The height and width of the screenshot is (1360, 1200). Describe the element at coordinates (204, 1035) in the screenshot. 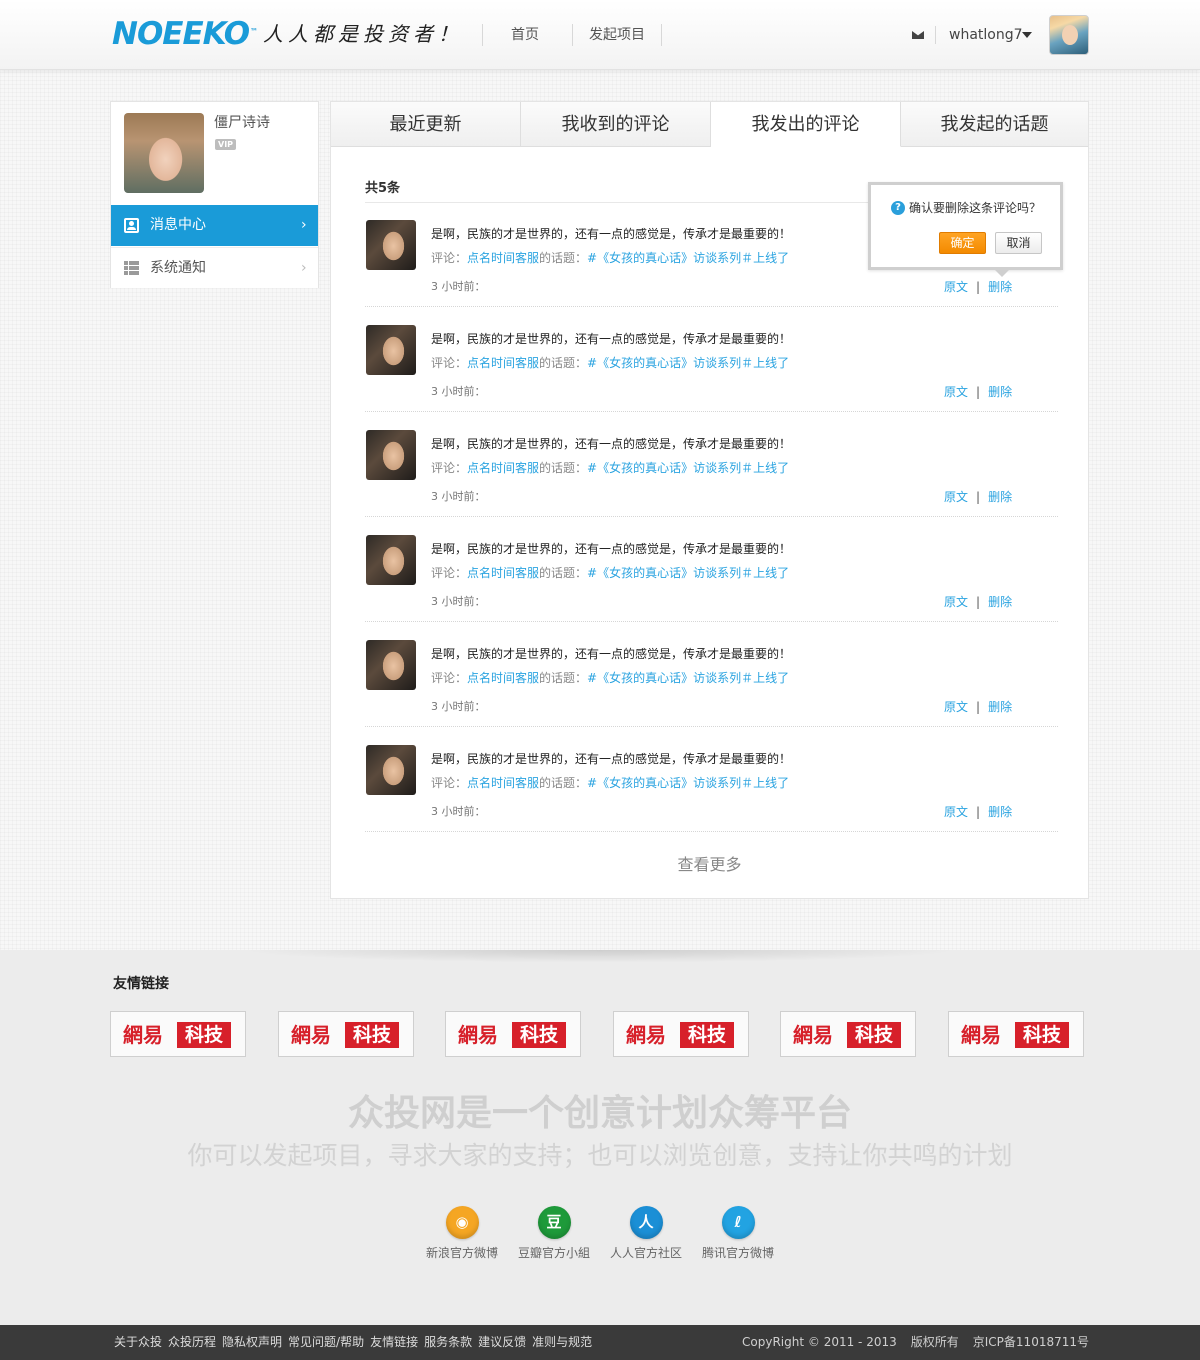

I see `partner-tag: 科技` at that location.